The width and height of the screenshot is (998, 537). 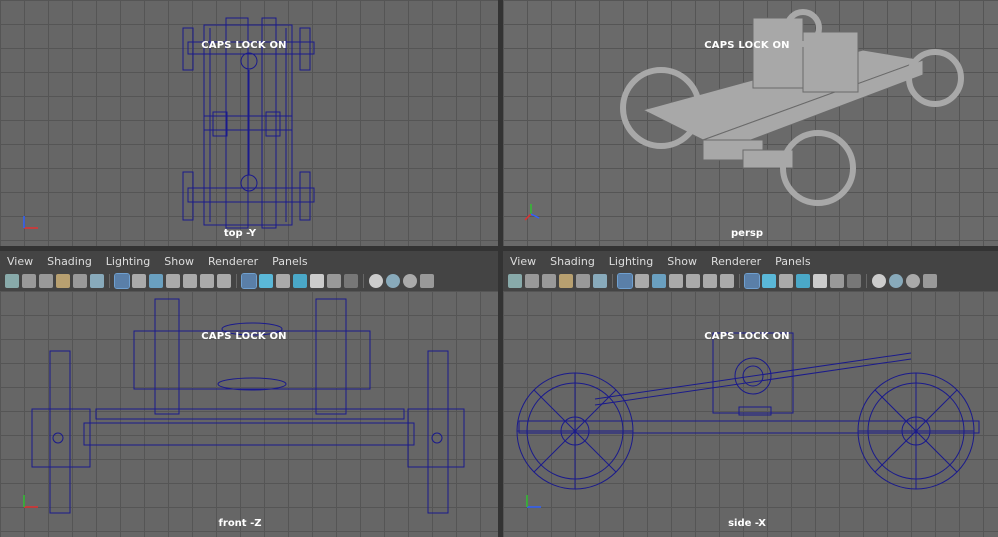 What do you see at coordinates (240, 523) in the screenshot?
I see `camera-label: front -Z` at bounding box center [240, 523].